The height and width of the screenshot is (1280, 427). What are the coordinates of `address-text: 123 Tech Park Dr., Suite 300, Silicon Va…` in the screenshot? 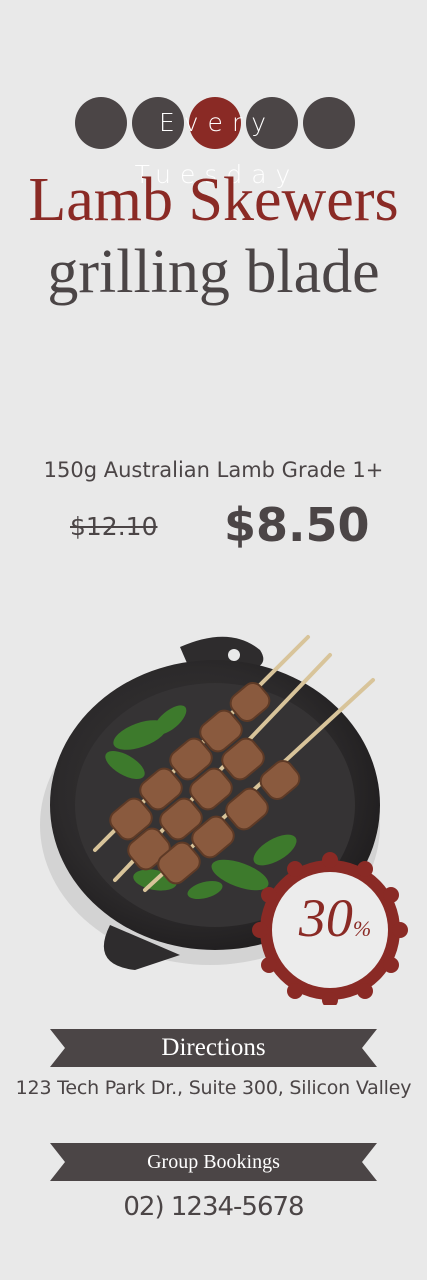 It's located at (213, 1088).